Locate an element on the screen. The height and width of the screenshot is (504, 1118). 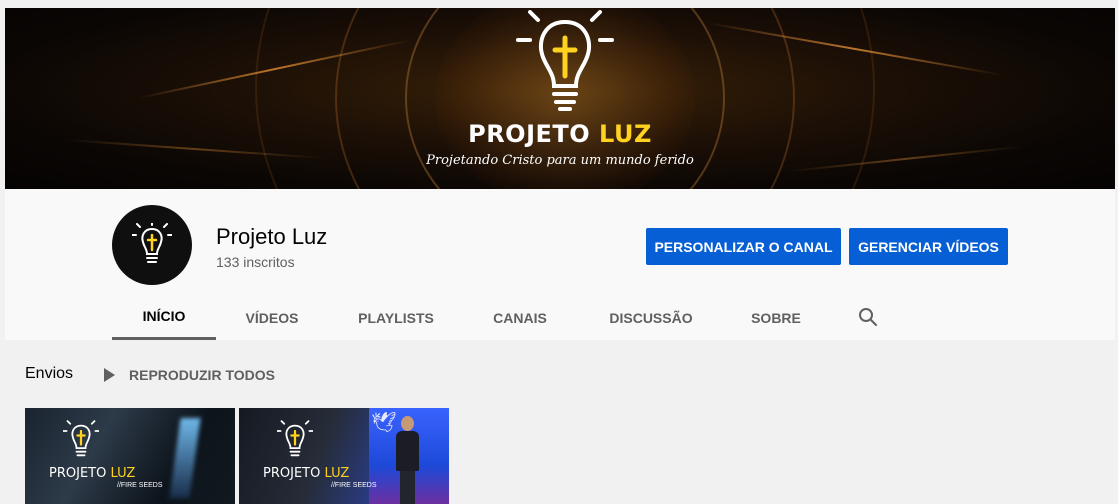
video-thumbnail: 🕊 PROJETO LUZ //FIRE SEEDS is located at coordinates (344, 456).